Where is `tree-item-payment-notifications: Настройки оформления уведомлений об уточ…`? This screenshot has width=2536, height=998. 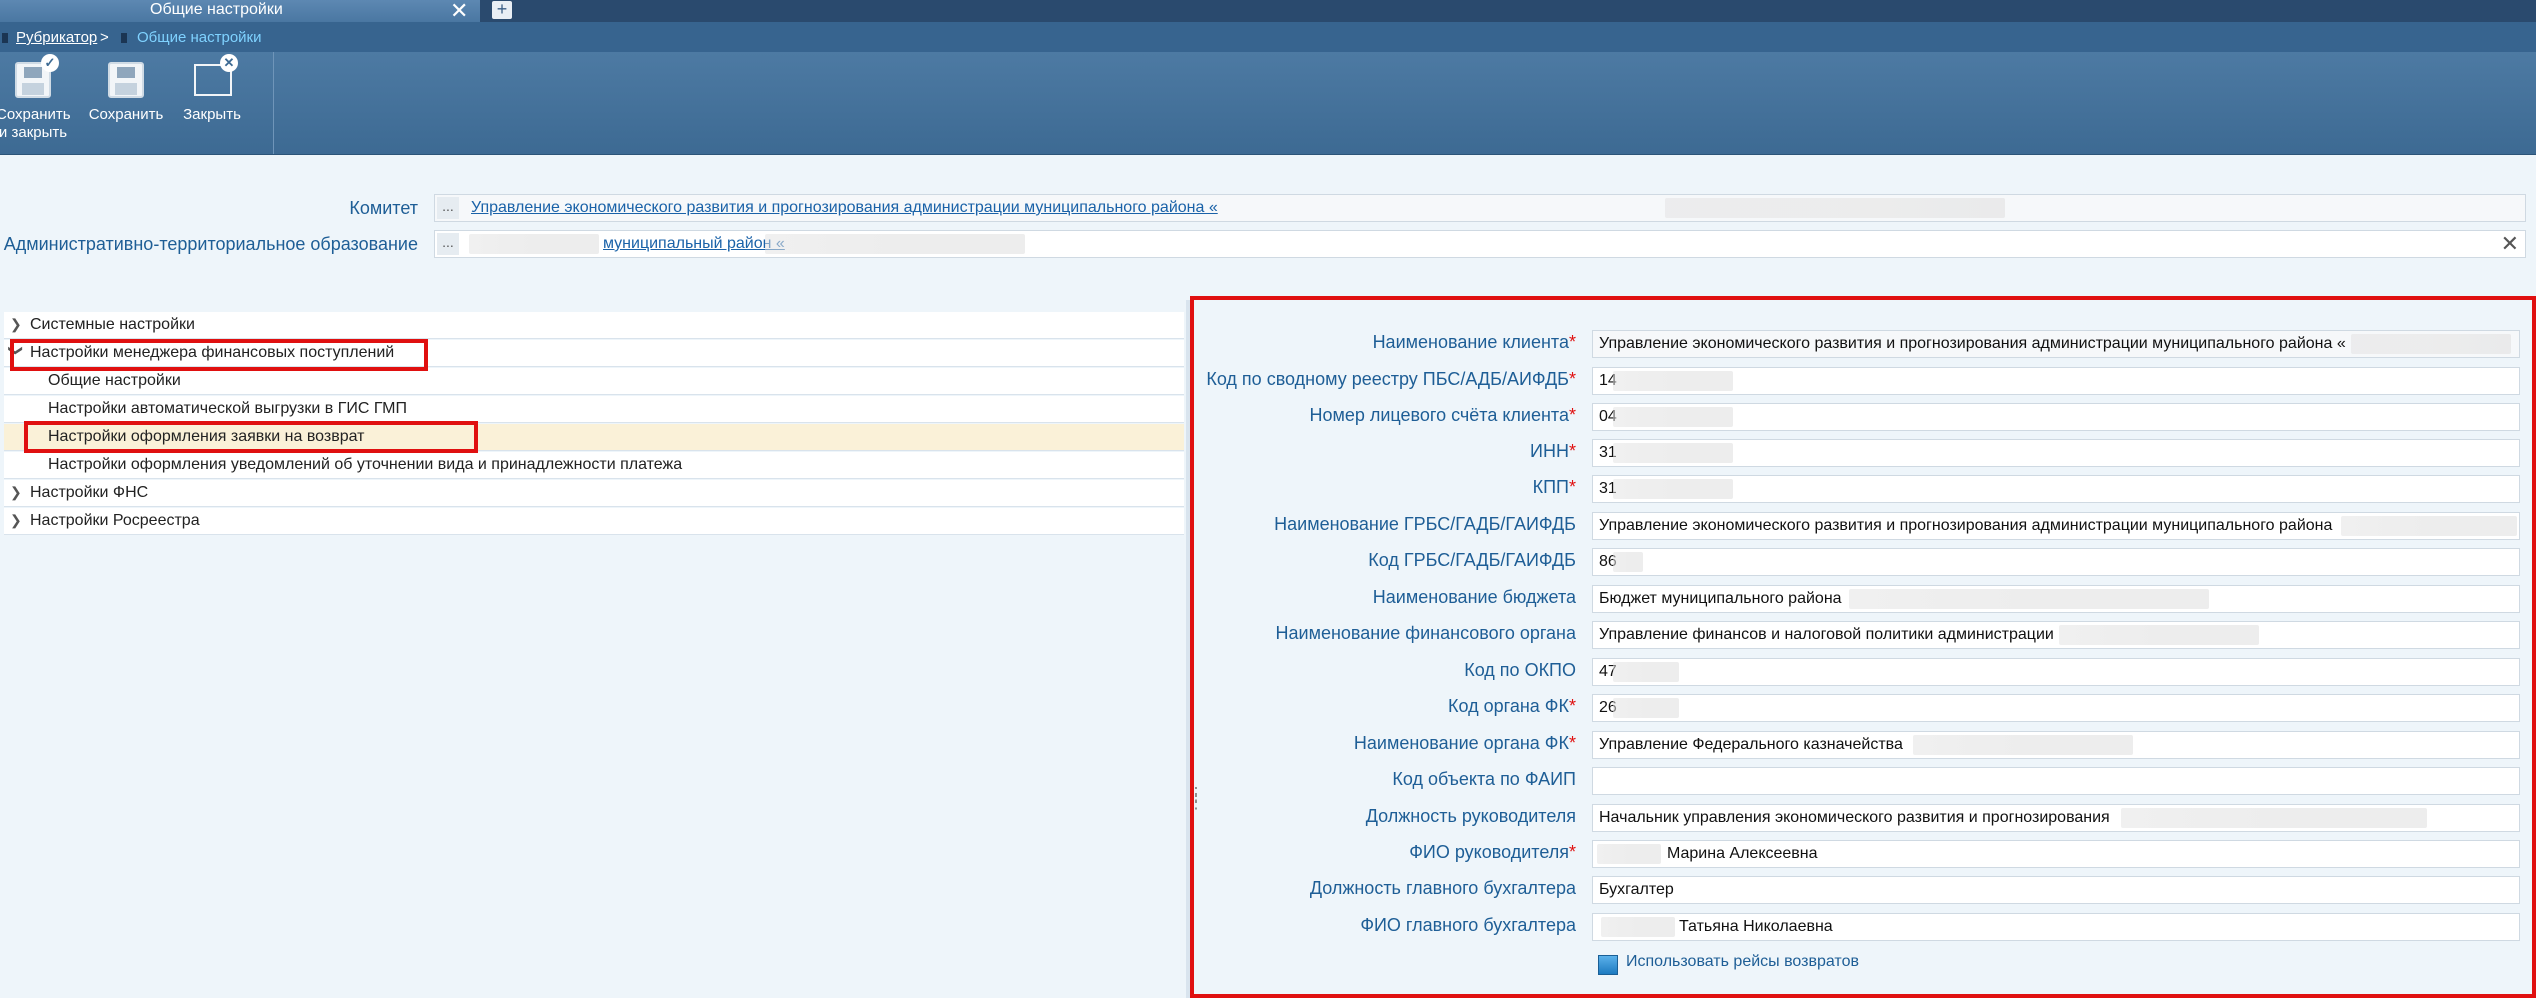
tree-item-payment-notifications: Настройки оформления уведомлений об уточ… is located at coordinates (594, 465).